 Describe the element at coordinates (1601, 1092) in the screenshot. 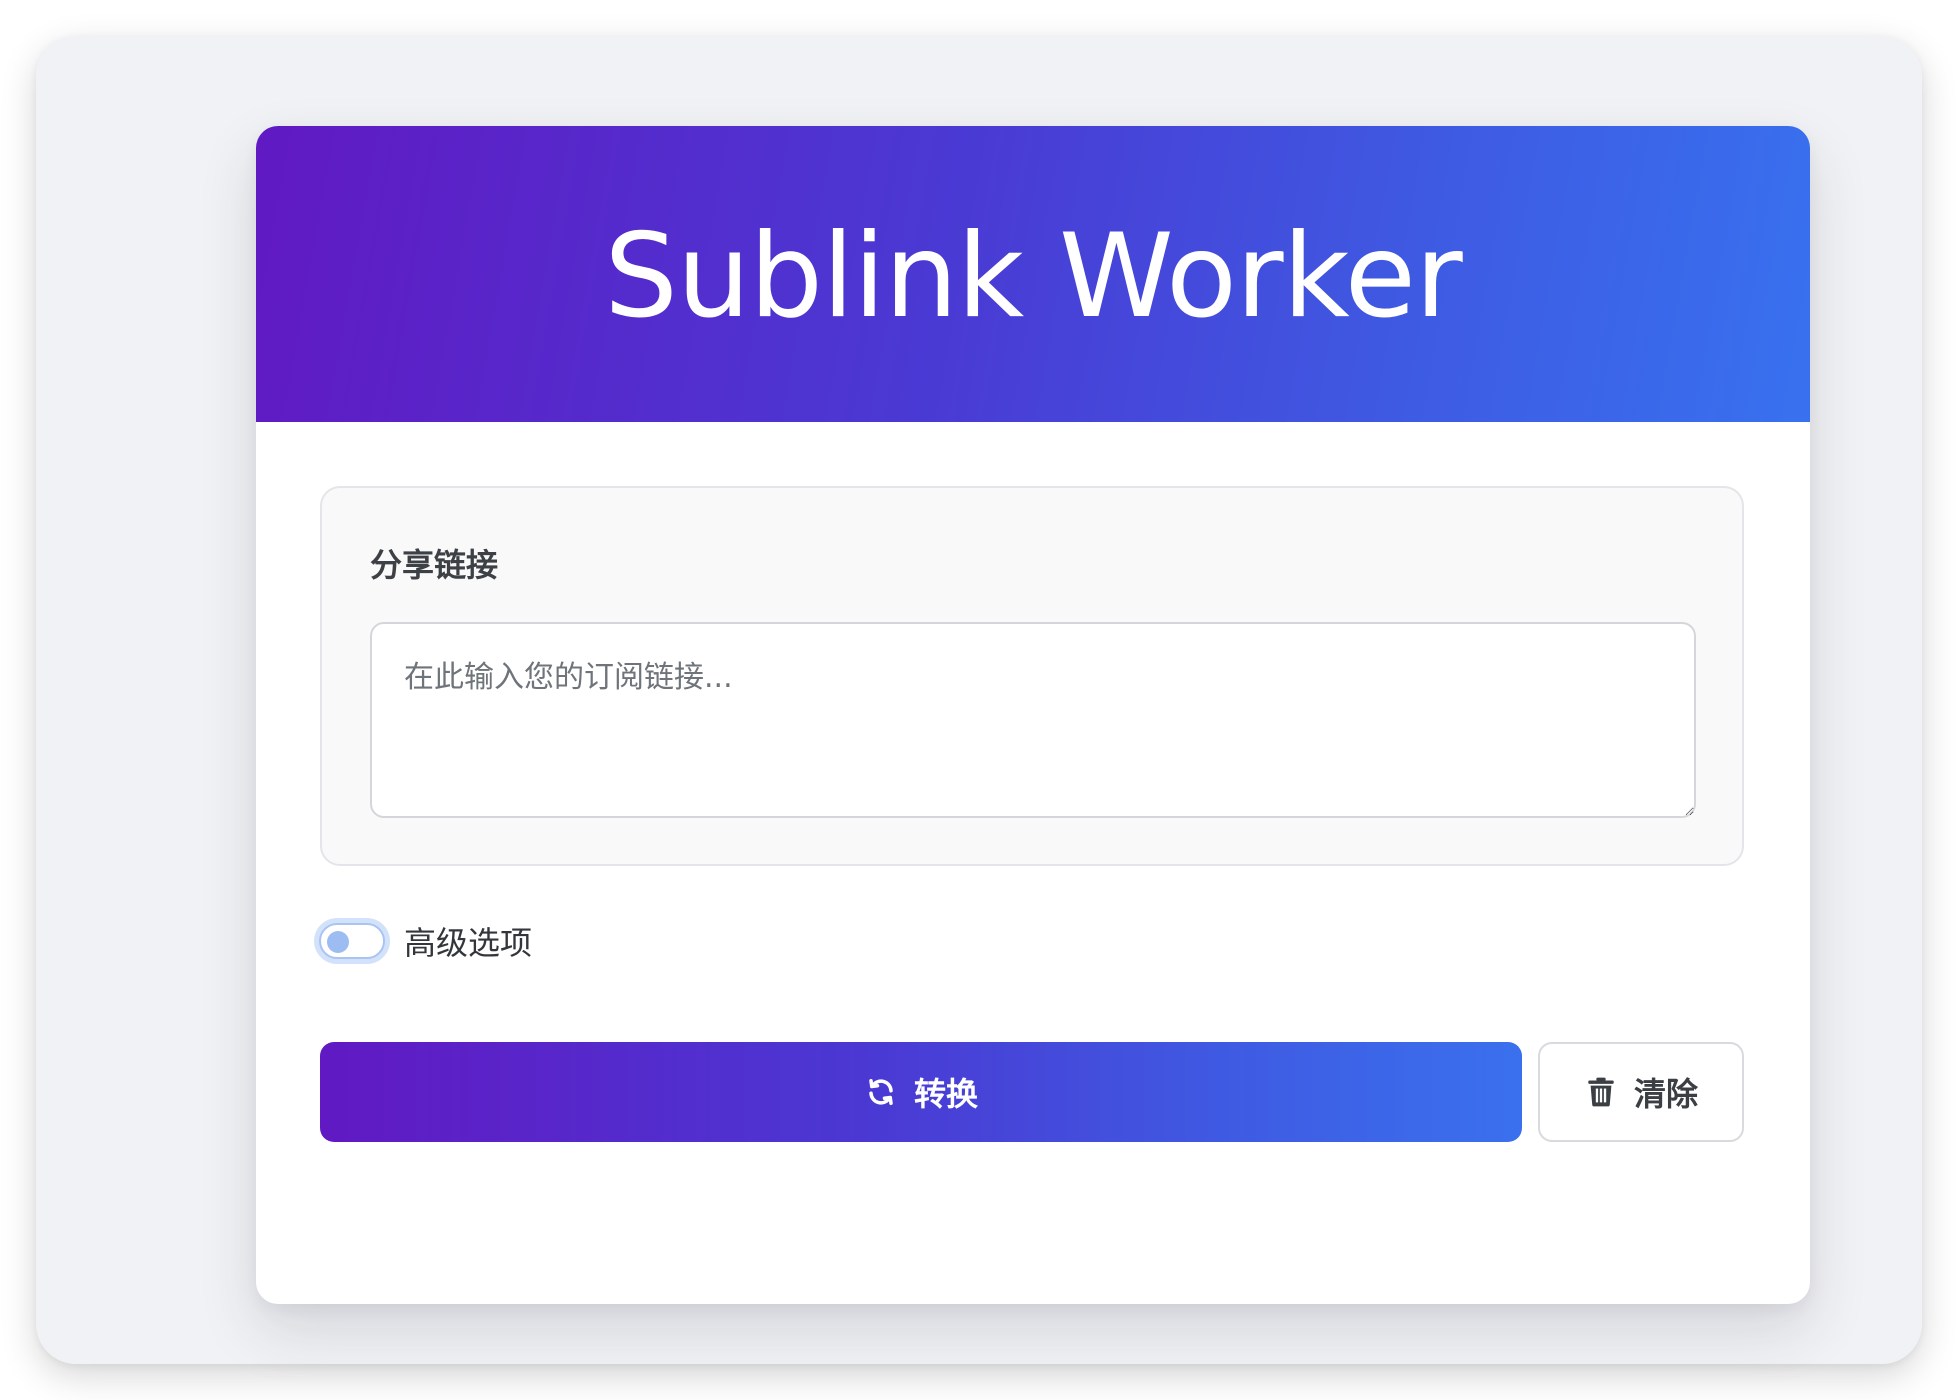

I see `trash-icon` at that location.